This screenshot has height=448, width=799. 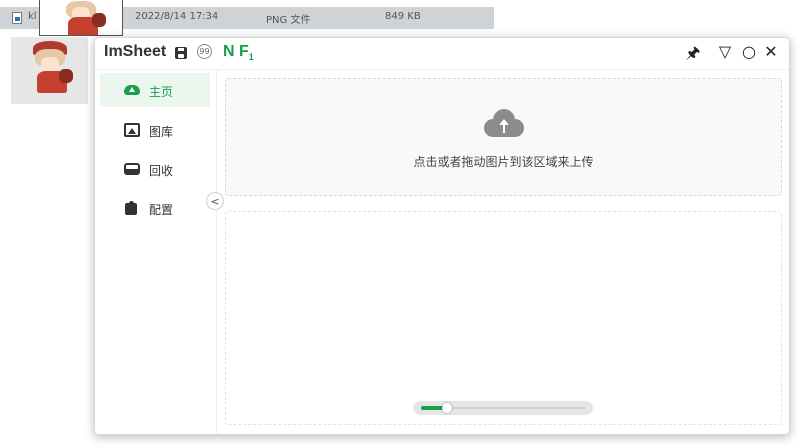 I want to click on file-icon, so click(x=17, y=18).